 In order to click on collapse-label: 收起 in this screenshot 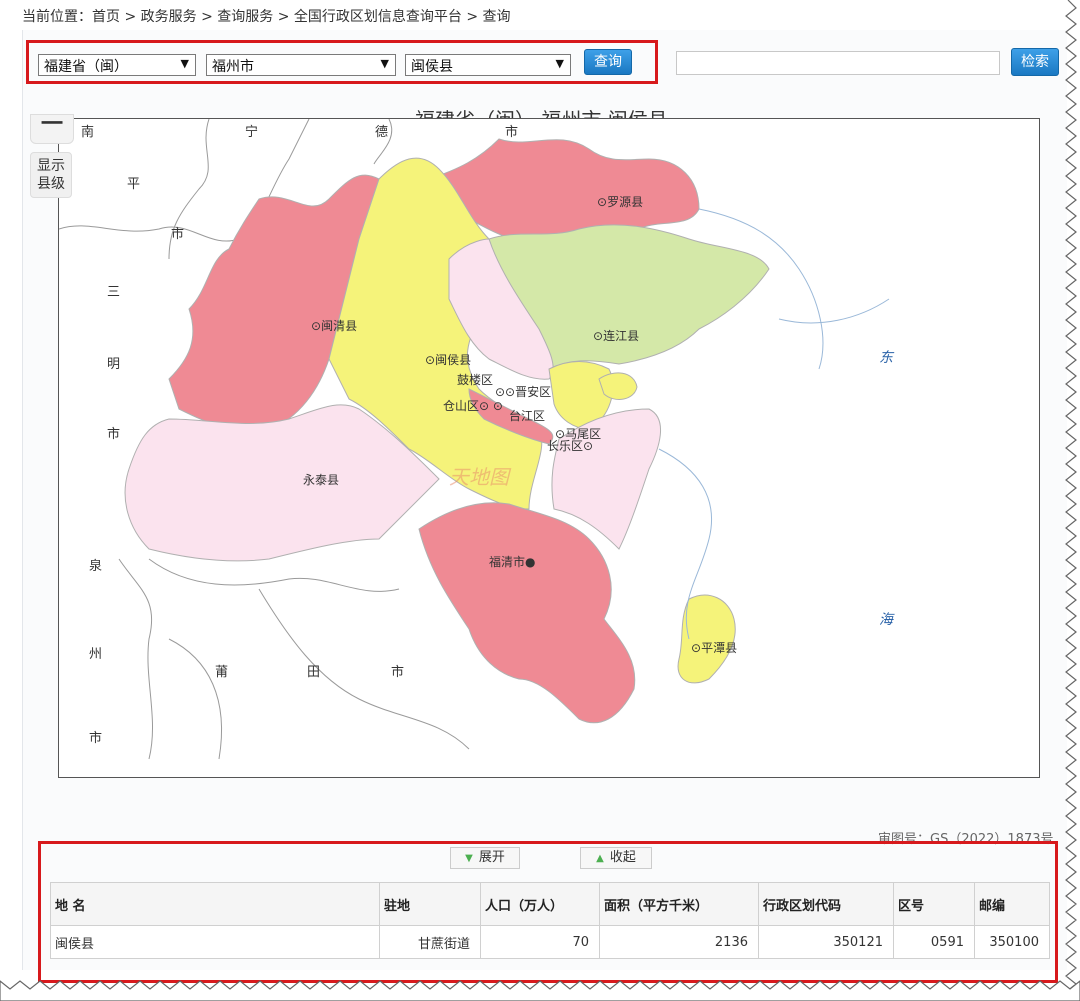, I will do `click(622, 857)`.